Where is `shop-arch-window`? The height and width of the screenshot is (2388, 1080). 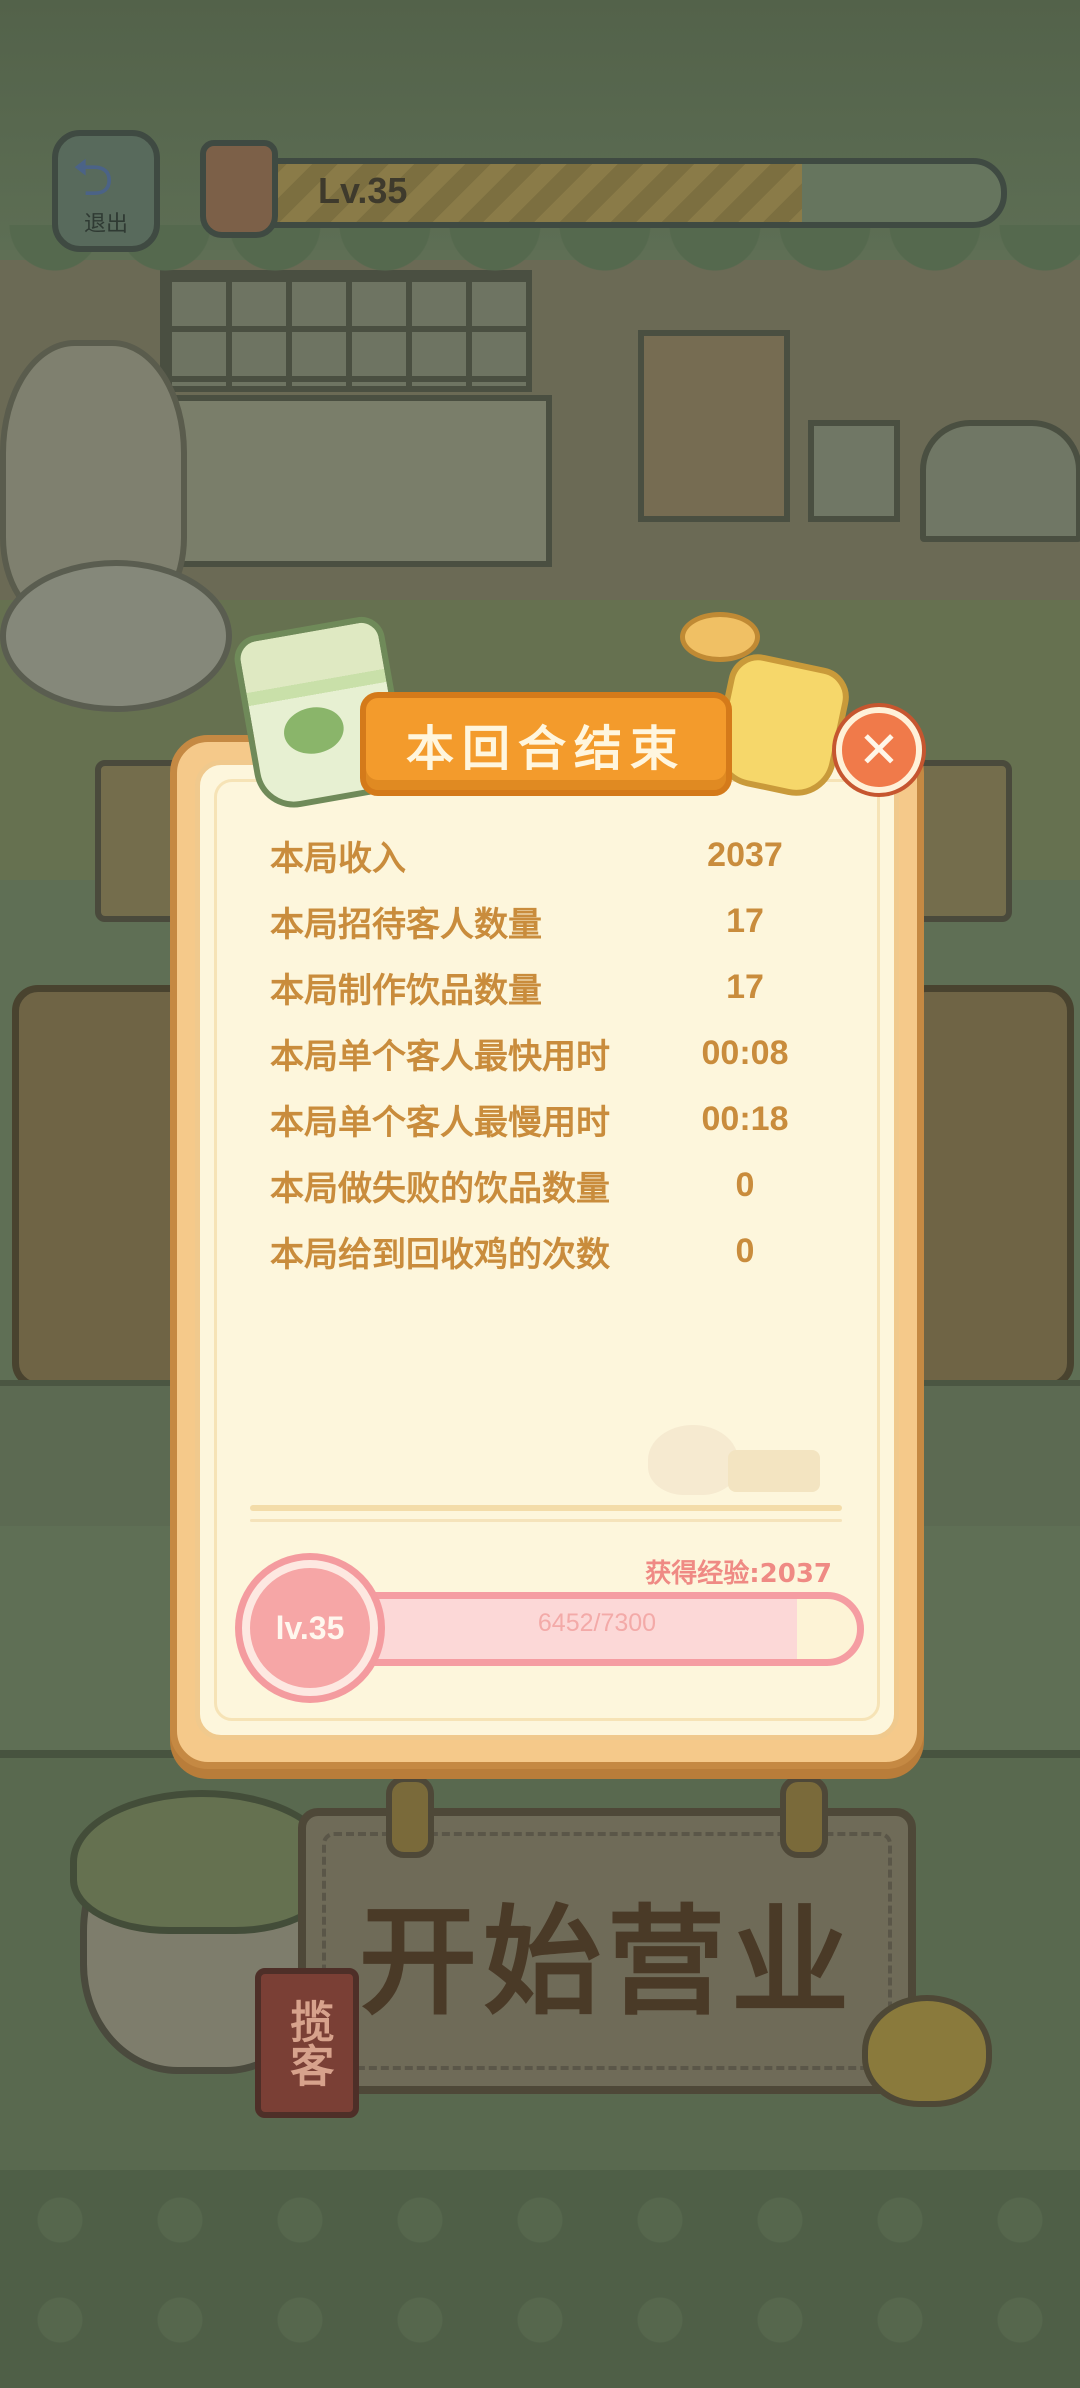 shop-arch-window is located at coordinates (1000, 481).